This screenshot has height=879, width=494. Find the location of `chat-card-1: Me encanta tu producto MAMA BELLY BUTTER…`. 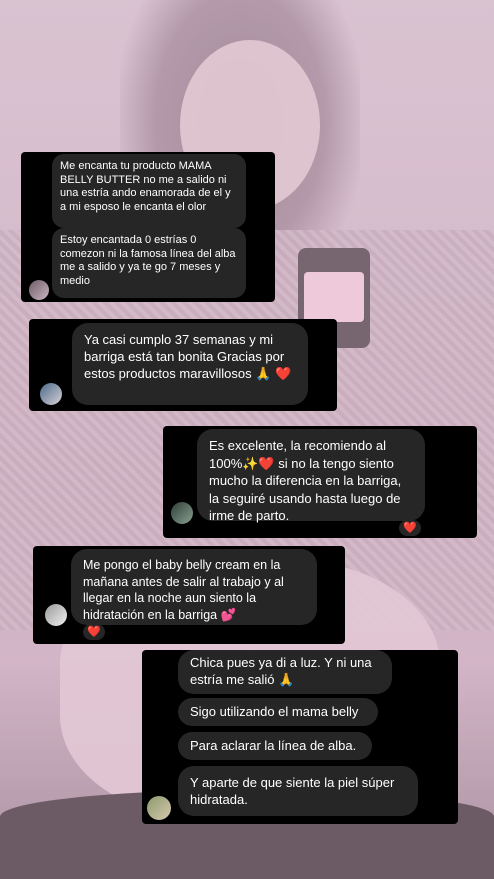

chat-card-1: Me encanta tu producto MAMA BELLY BUTTER… is located at coordinates (148, 227).